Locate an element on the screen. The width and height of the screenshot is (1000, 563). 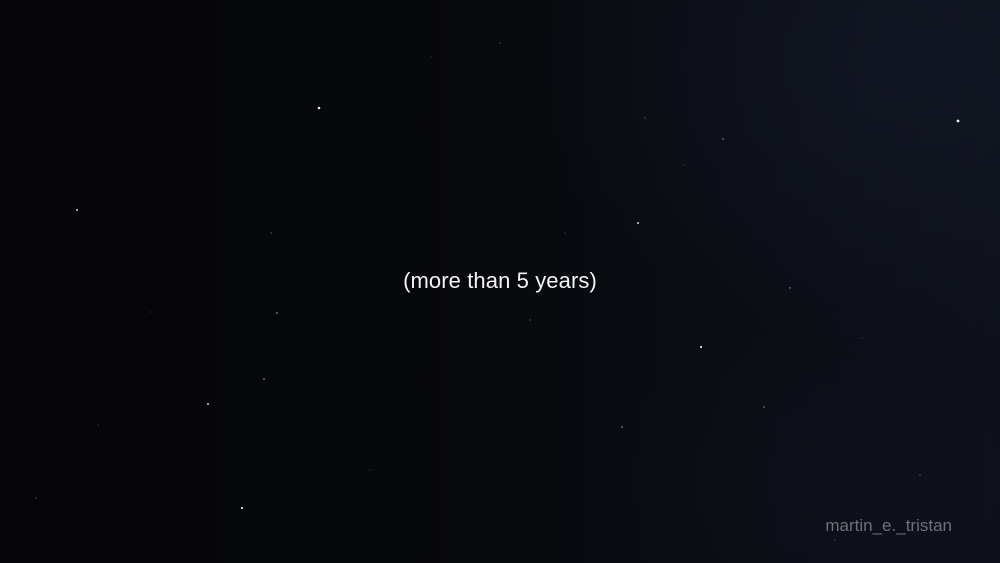
caption-text: (more than 5 years) is located at coordinates (500, 280).